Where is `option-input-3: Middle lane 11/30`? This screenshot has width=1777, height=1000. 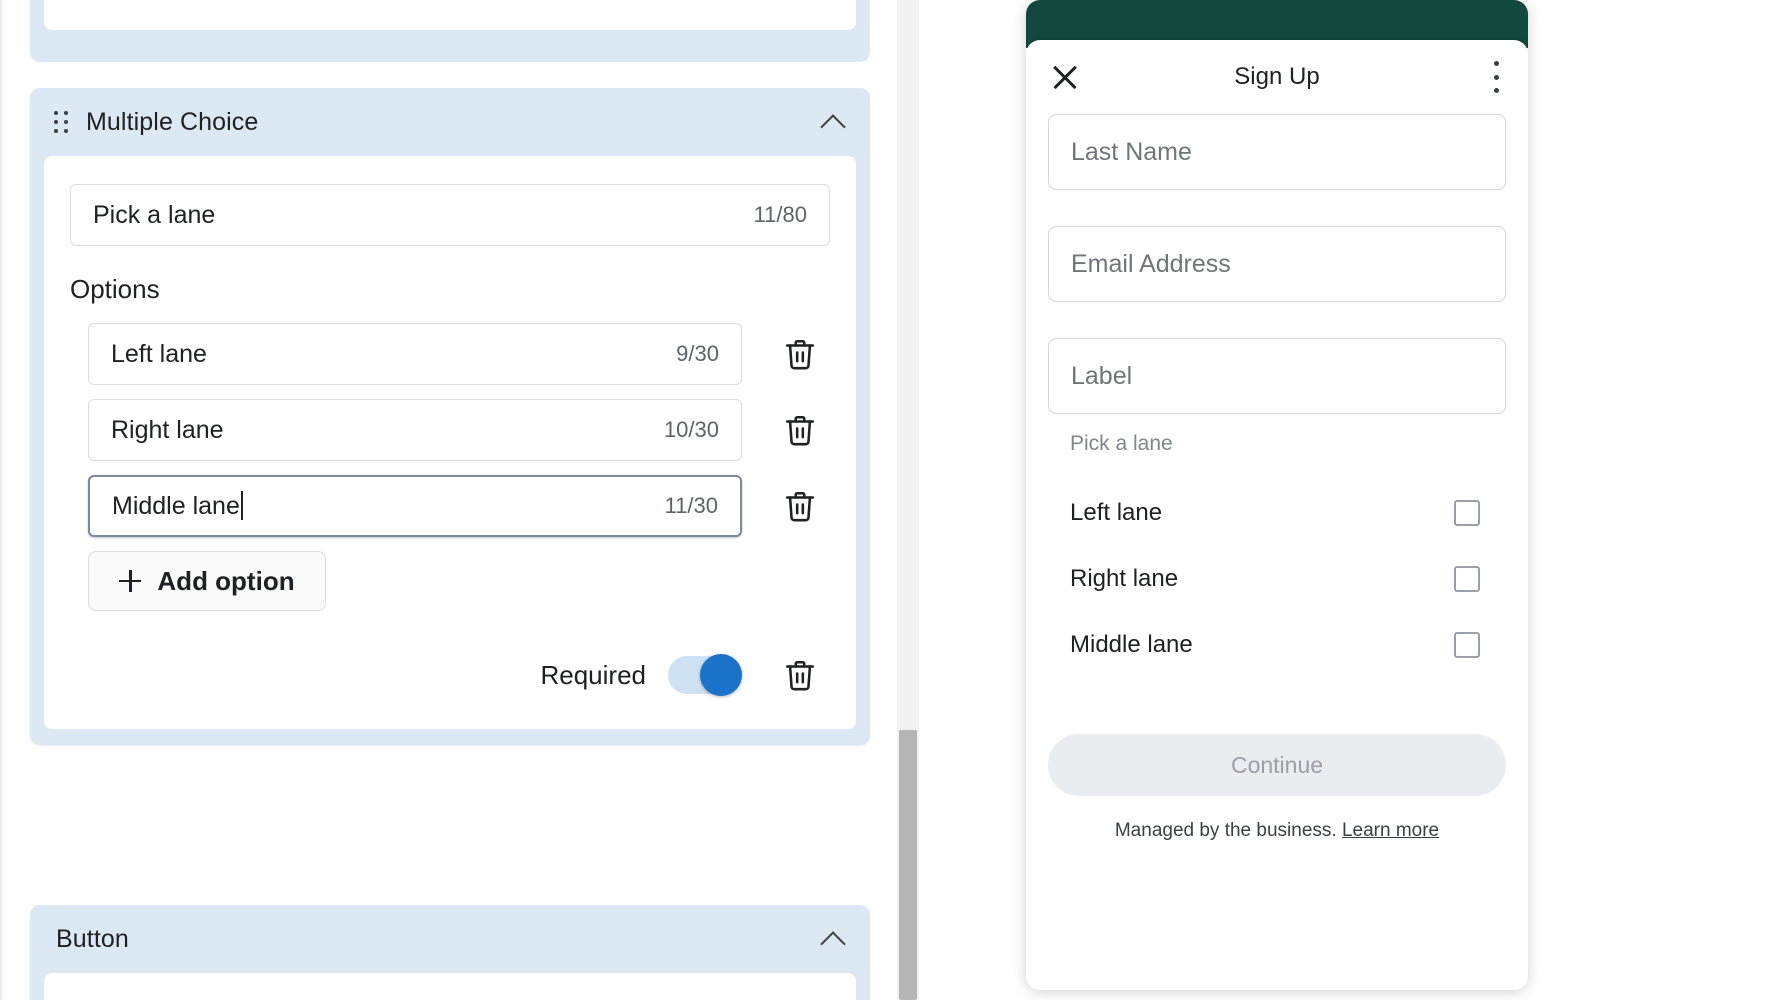 option-input-3: Middle lane 11/30 is located at coordinates (415, 506).